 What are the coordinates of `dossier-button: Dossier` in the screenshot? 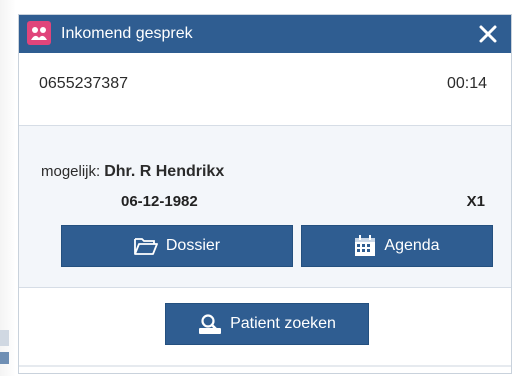 It's located at (177, 246).